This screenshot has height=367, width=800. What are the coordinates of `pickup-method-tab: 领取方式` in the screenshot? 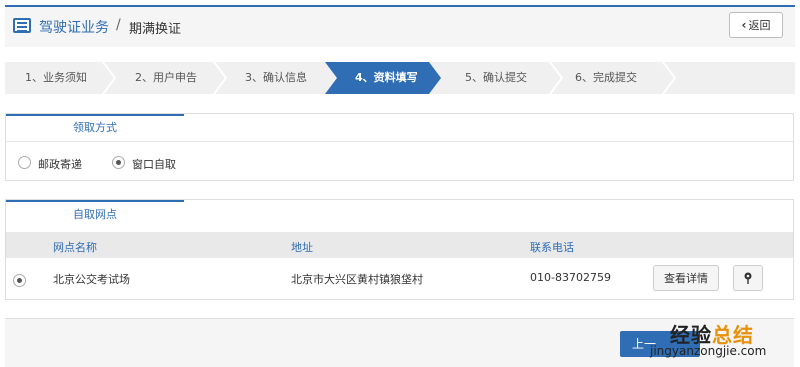 It's located at (95, 127).